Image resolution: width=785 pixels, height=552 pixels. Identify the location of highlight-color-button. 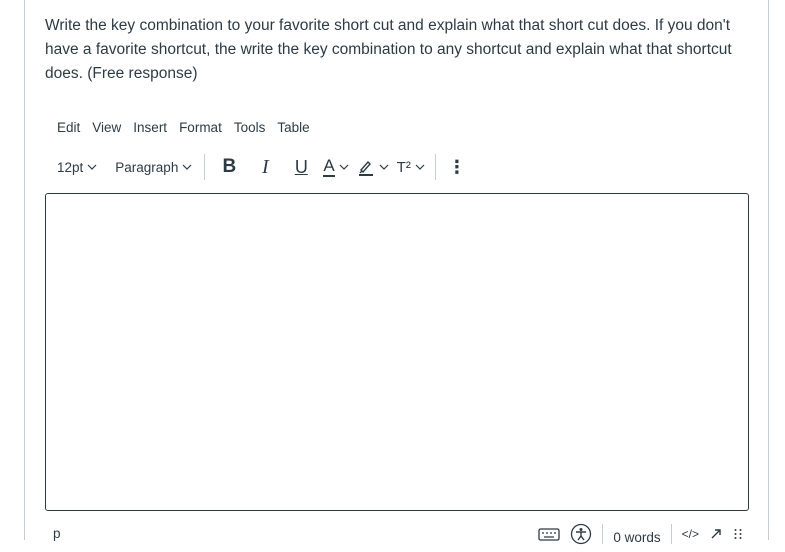
(373, 167).